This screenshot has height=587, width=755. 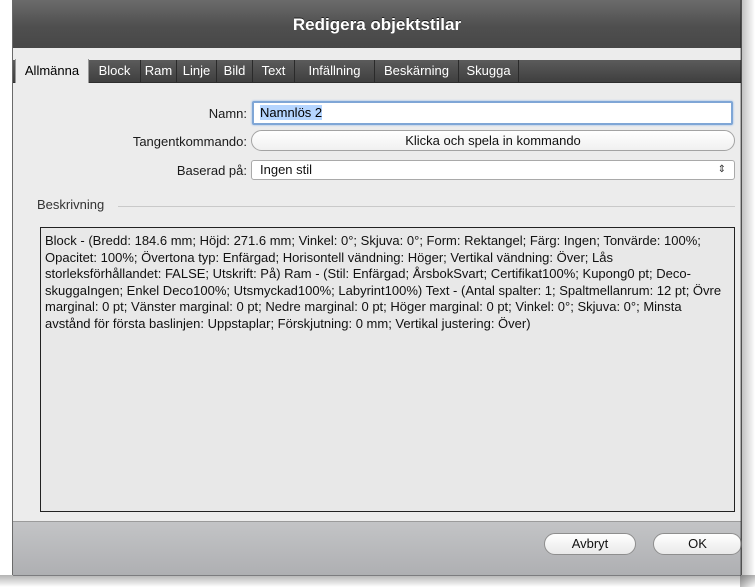 I want to click on window-title: Redigera objektstilar, so click(x=377, y=24).